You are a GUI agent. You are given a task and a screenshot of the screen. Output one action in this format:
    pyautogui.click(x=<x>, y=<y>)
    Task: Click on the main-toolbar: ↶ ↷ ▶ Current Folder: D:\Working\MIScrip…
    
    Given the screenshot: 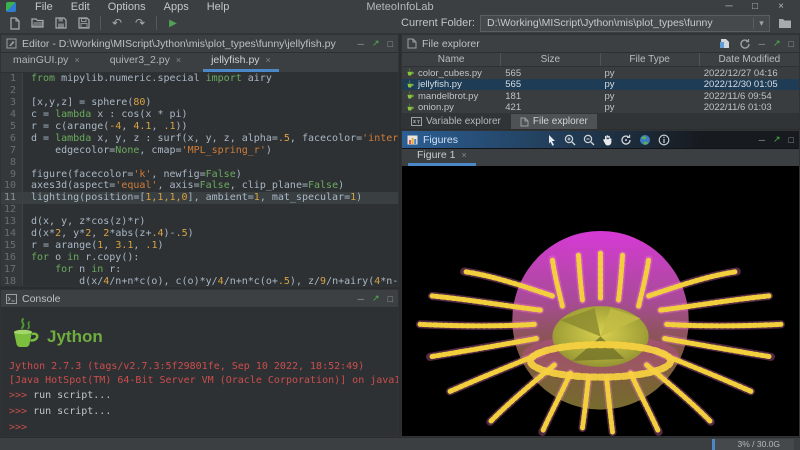 What is the action you would take?
    pyautogui.click(x=400, y=24)
    